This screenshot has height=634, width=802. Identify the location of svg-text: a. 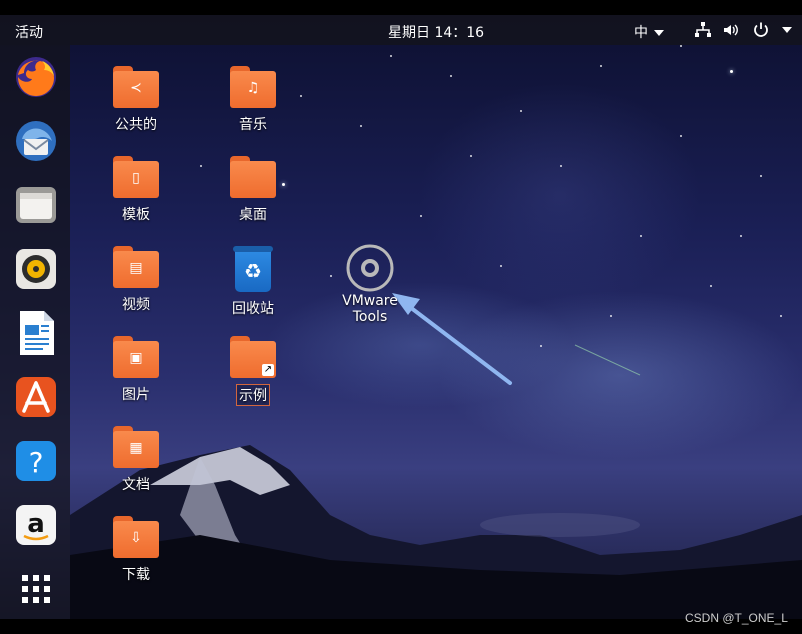
(36, 524).